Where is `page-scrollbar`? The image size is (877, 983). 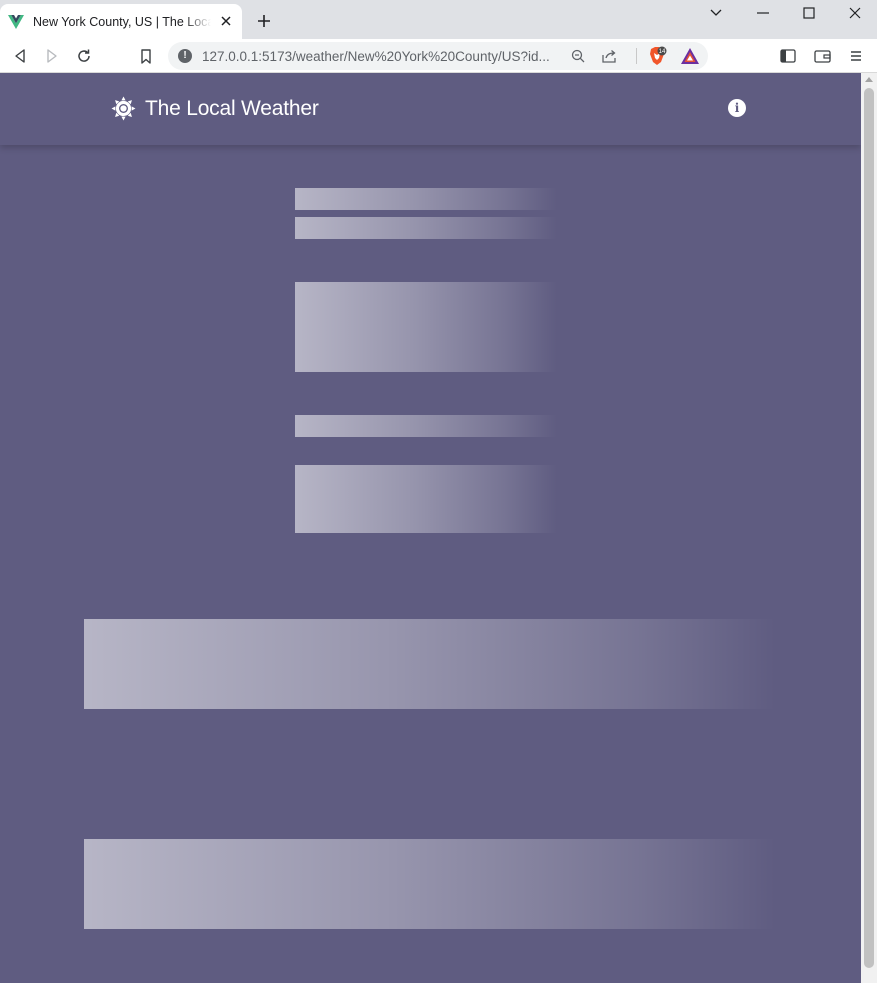 page-scrollbar is located at coordinates (869, 528).